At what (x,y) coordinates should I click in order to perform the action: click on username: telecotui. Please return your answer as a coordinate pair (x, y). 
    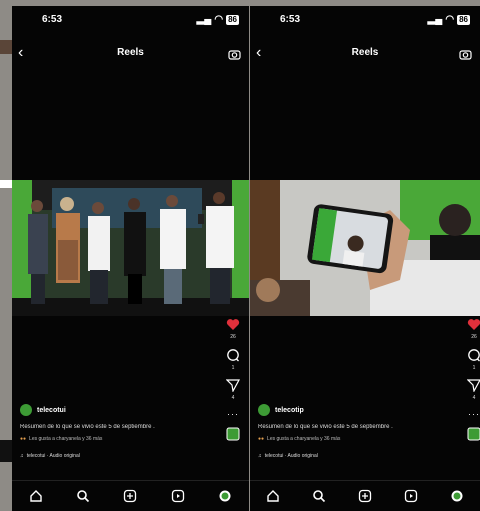
    Looking at the image, I should click on (51, 410).